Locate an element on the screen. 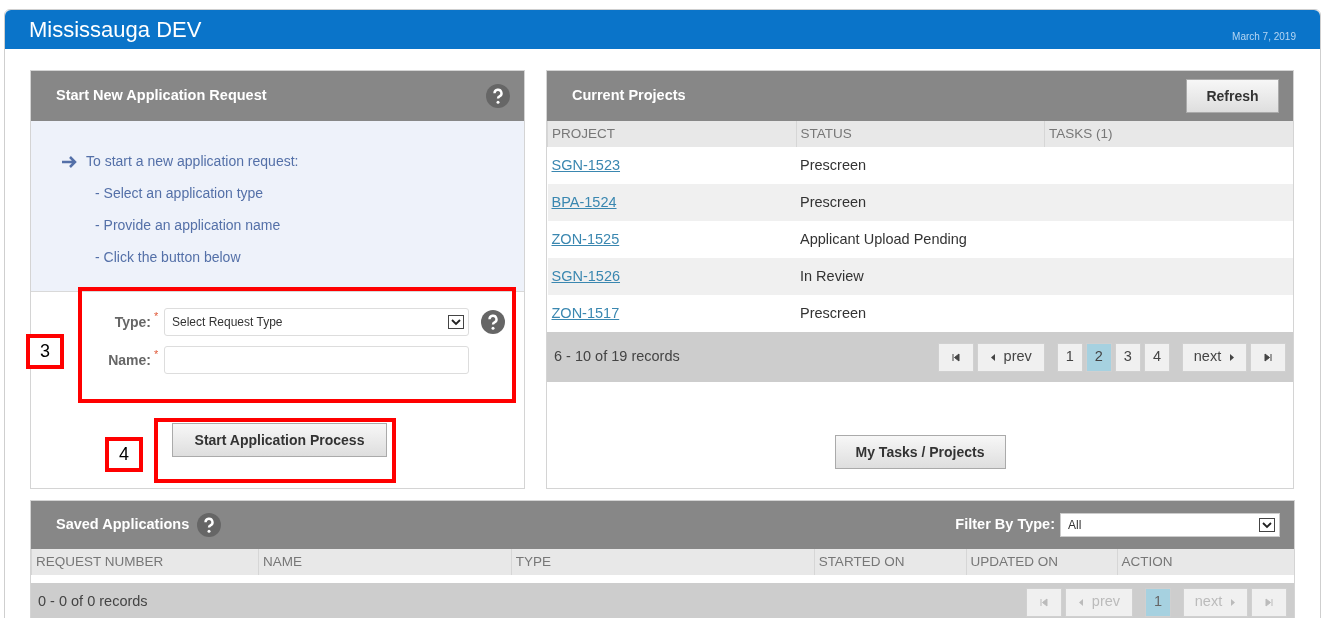 The height and width of the screenshot is (618, 1325). column-header: TYPE is located at coordinates (663, 562).